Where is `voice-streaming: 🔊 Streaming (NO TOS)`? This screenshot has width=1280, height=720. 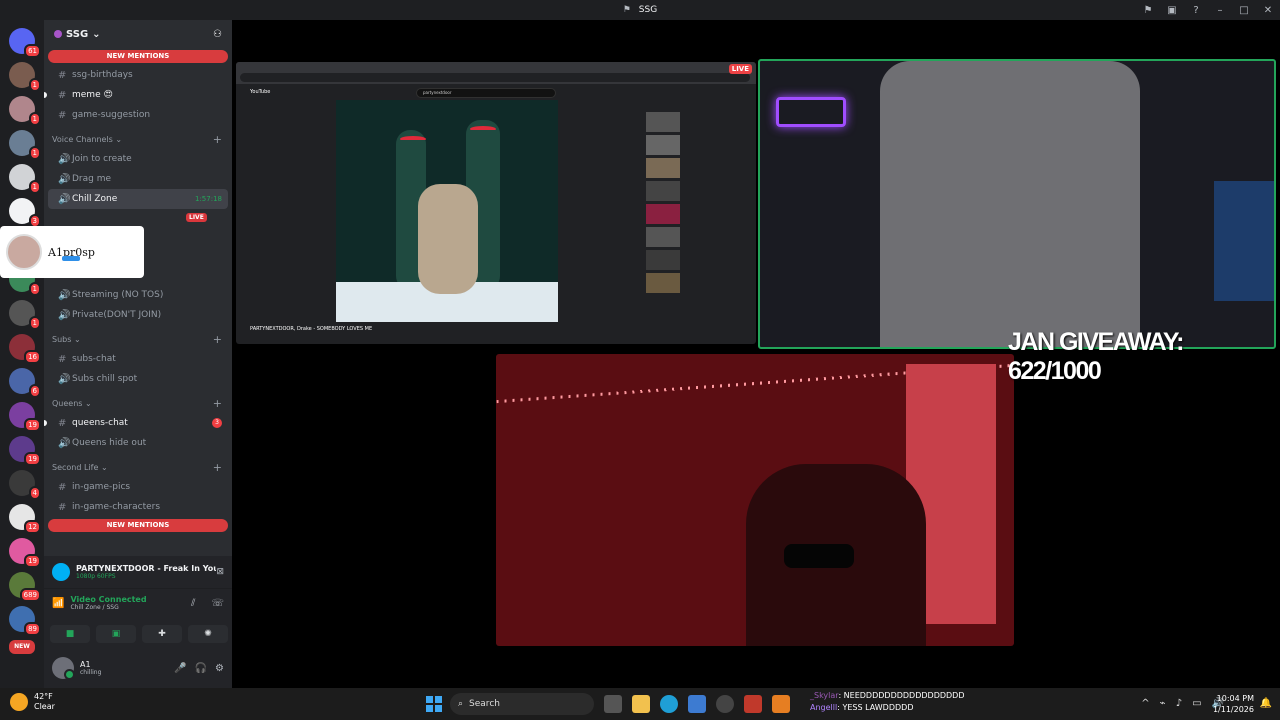
voice-streaming: 🔊 Streaming (NO TOS) is located at coordinates (138, 295).